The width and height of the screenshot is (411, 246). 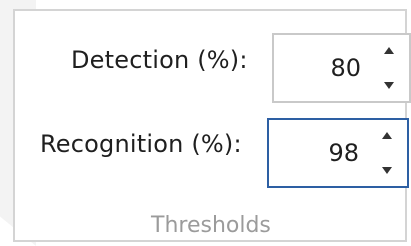 What do you see at coordinates (343, 153) in the screenshot?
I see `recognition-value: 98` at bounding box center [343, 153].